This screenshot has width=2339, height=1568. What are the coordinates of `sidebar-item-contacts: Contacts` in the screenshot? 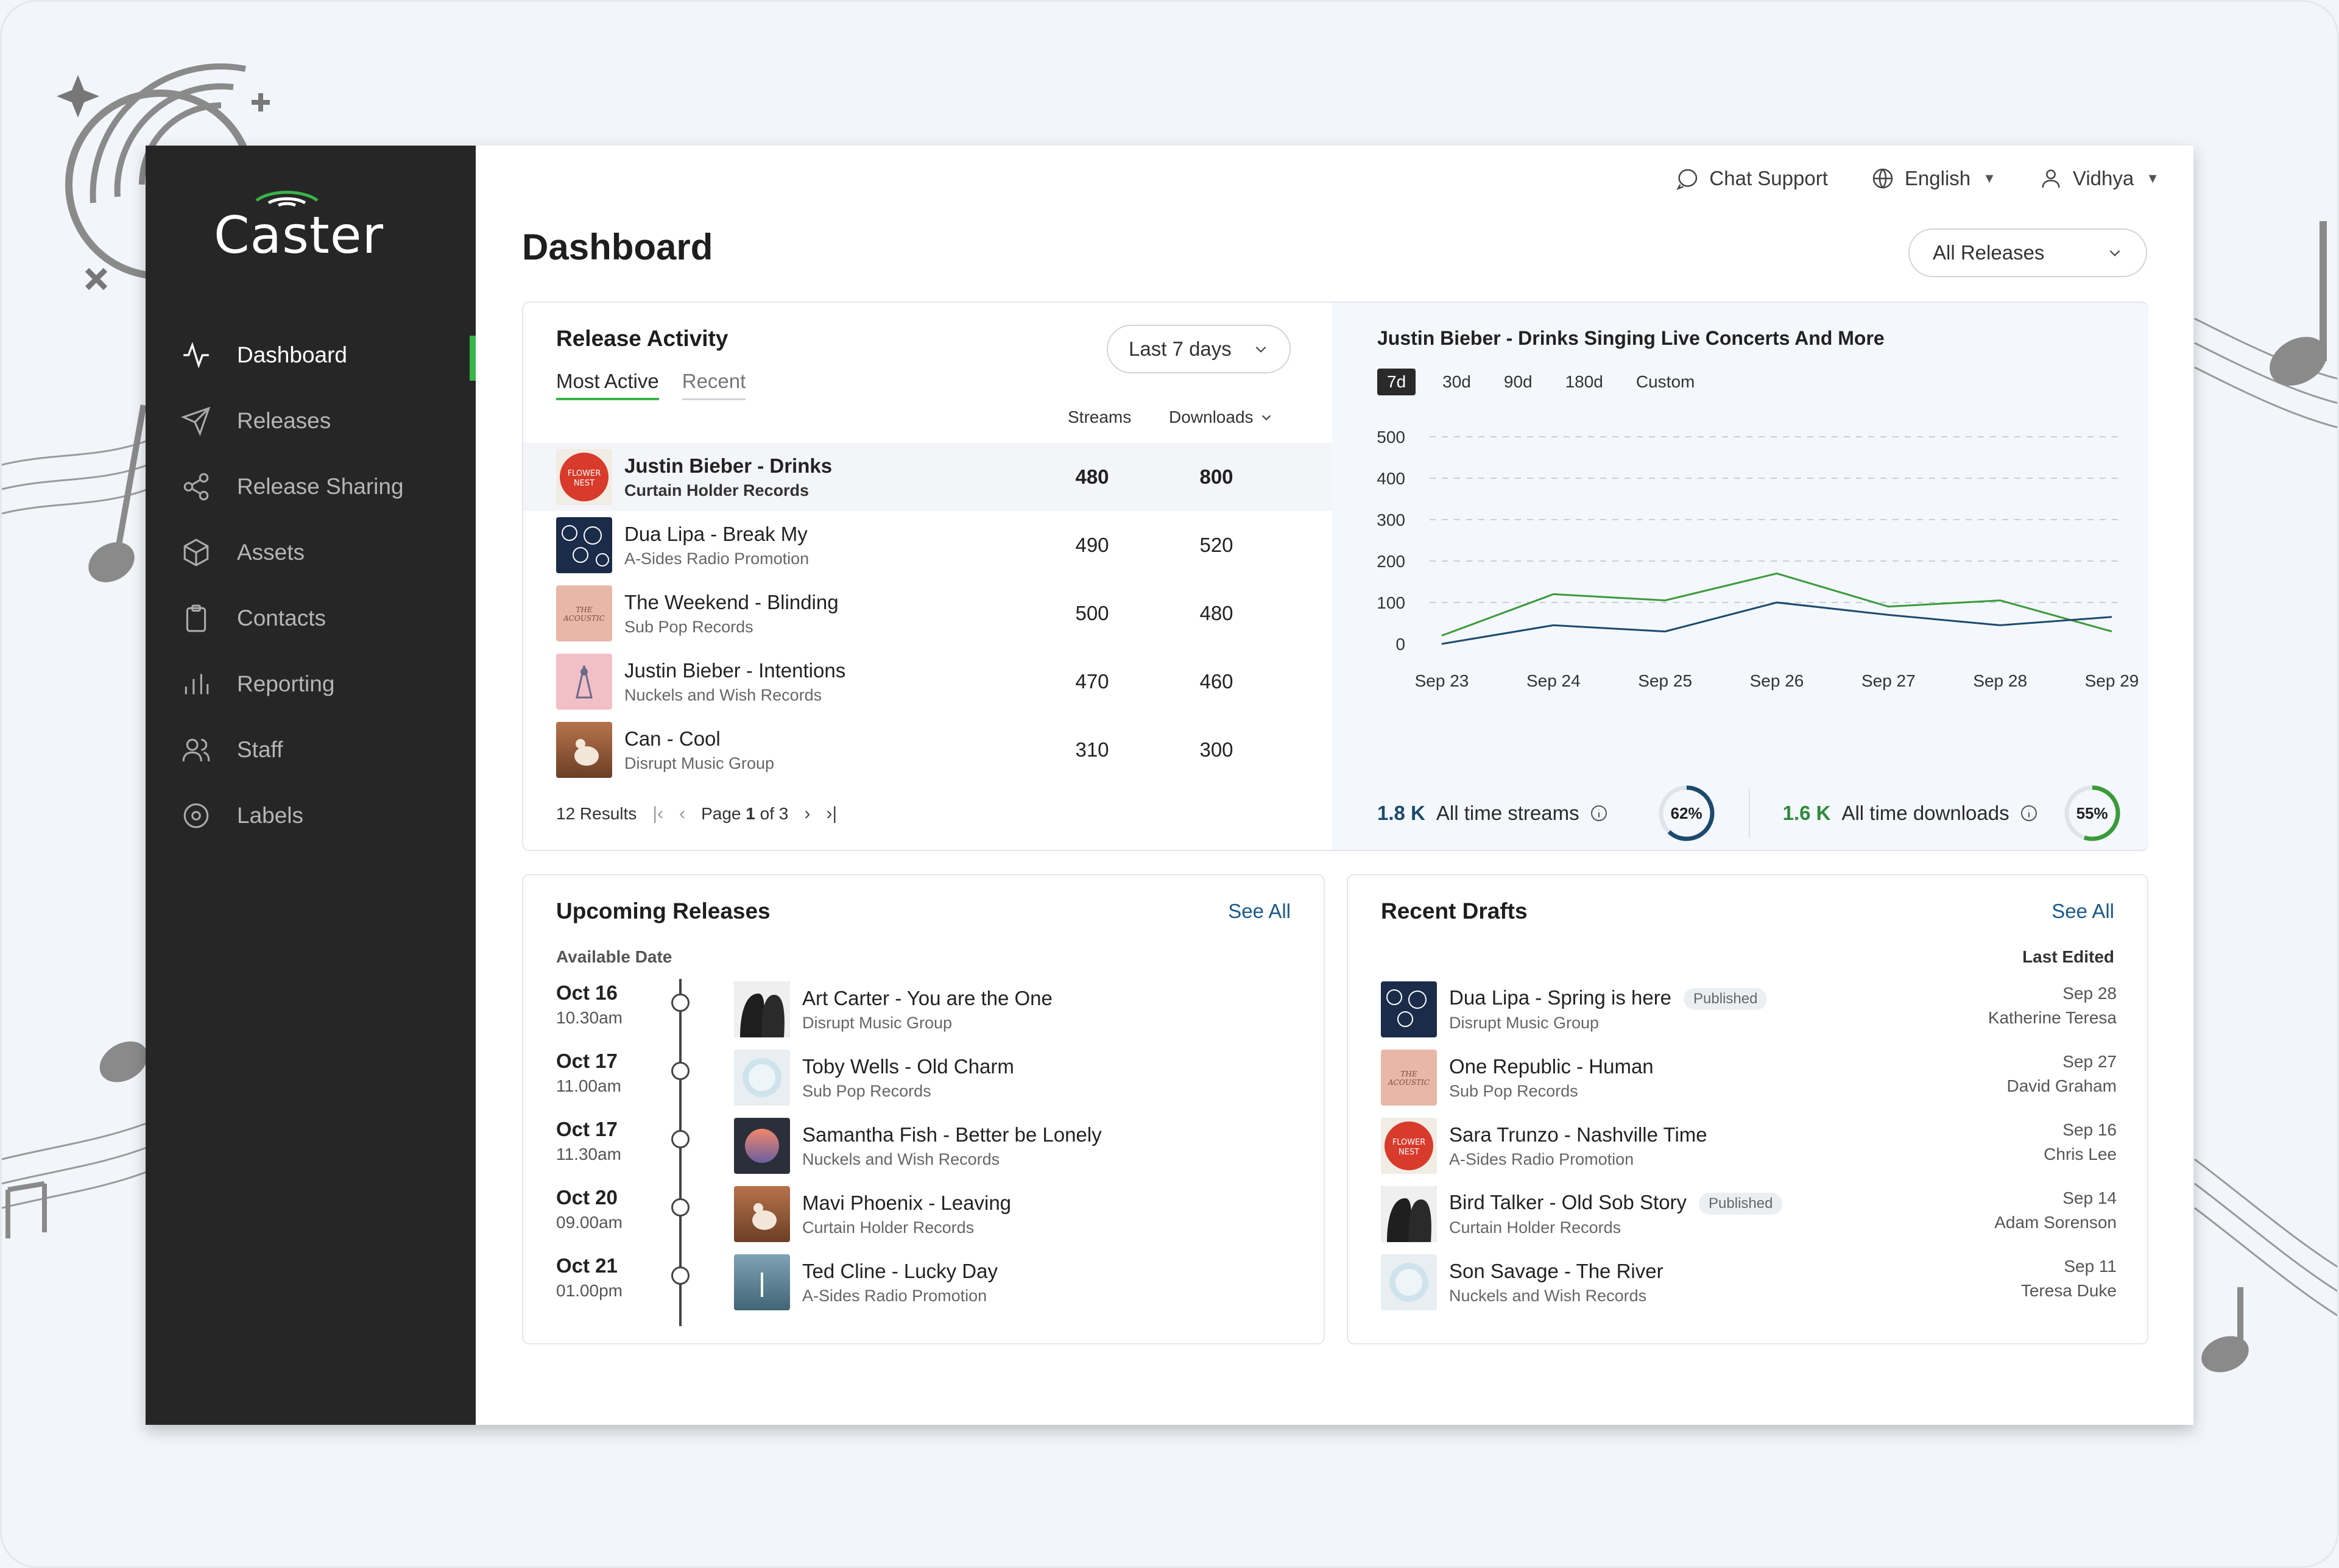 It's located at (311, 618).